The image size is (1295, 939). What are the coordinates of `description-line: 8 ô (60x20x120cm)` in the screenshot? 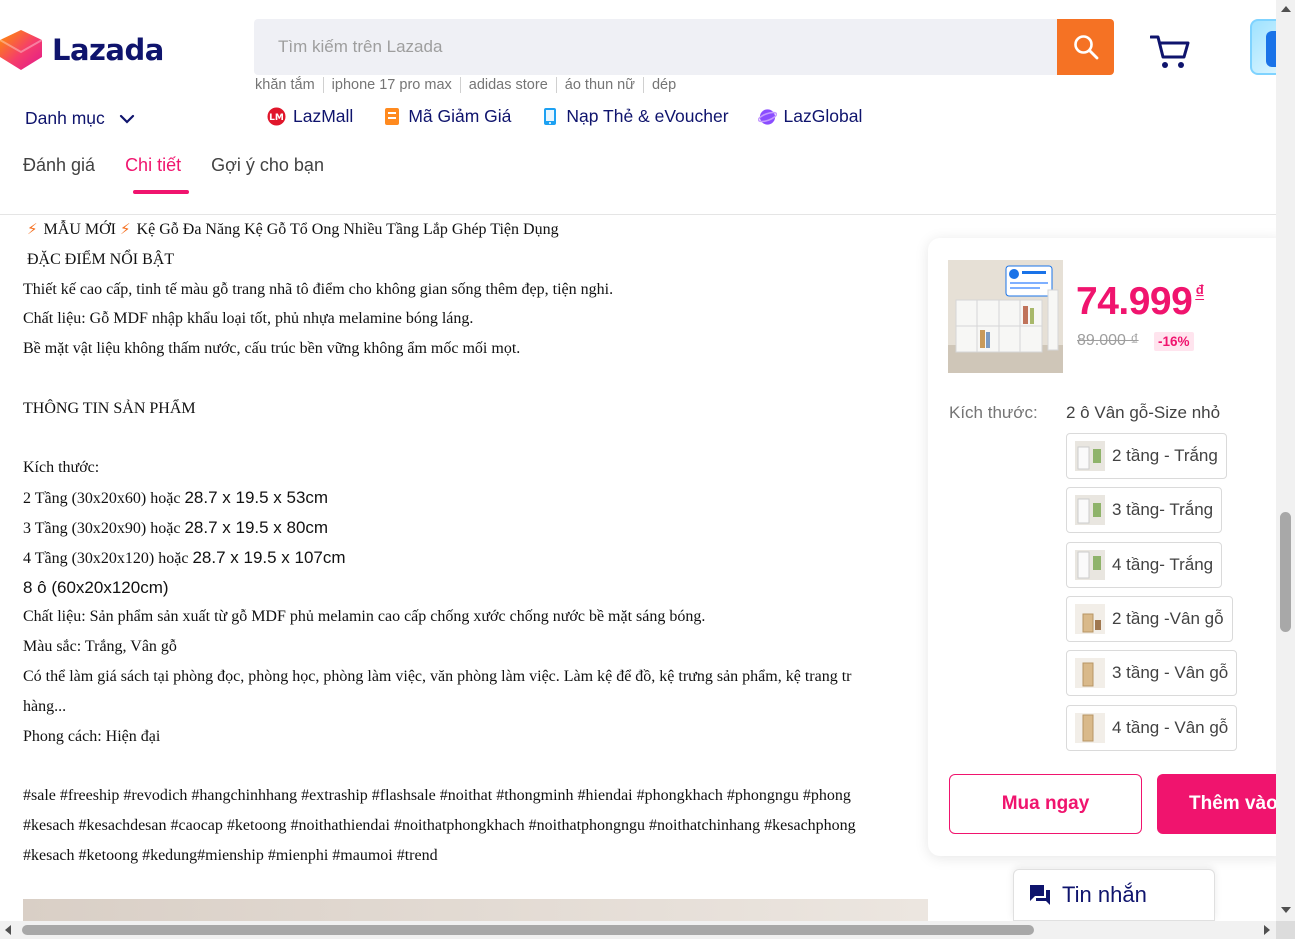 It's located at (96, 587).